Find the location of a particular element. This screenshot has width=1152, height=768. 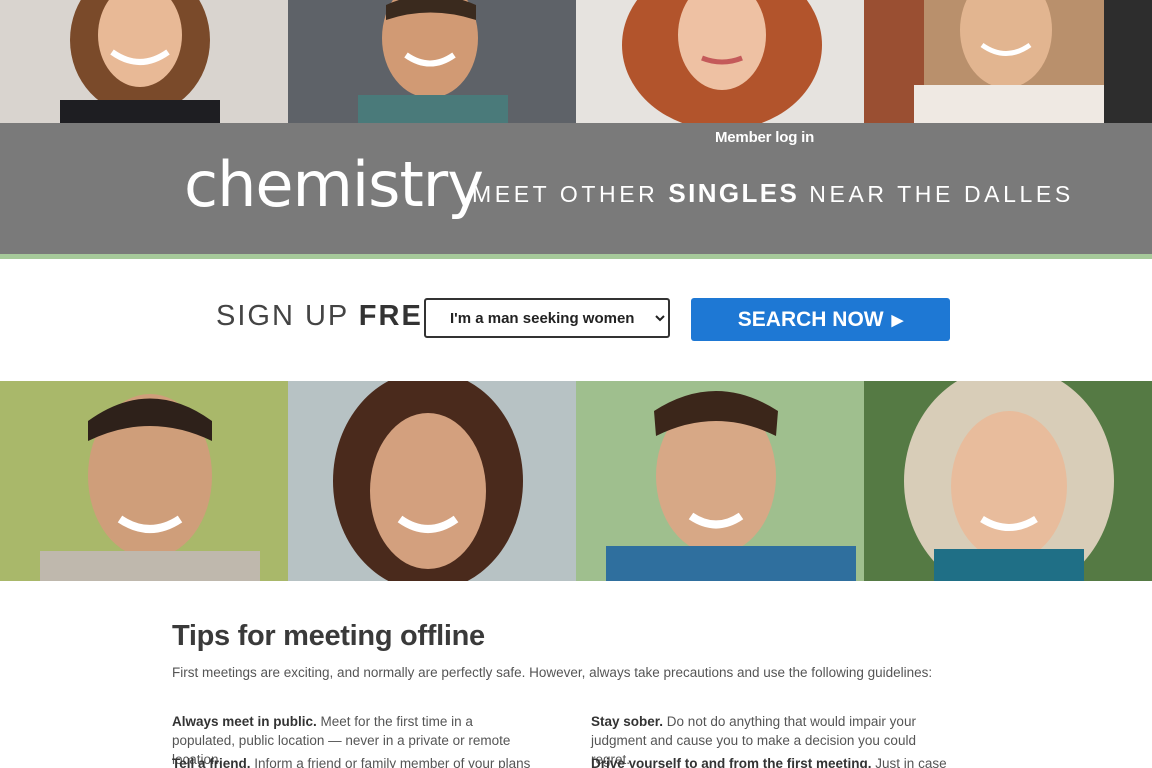

photo-woman-blonde is located at coordinates (1008, 481).